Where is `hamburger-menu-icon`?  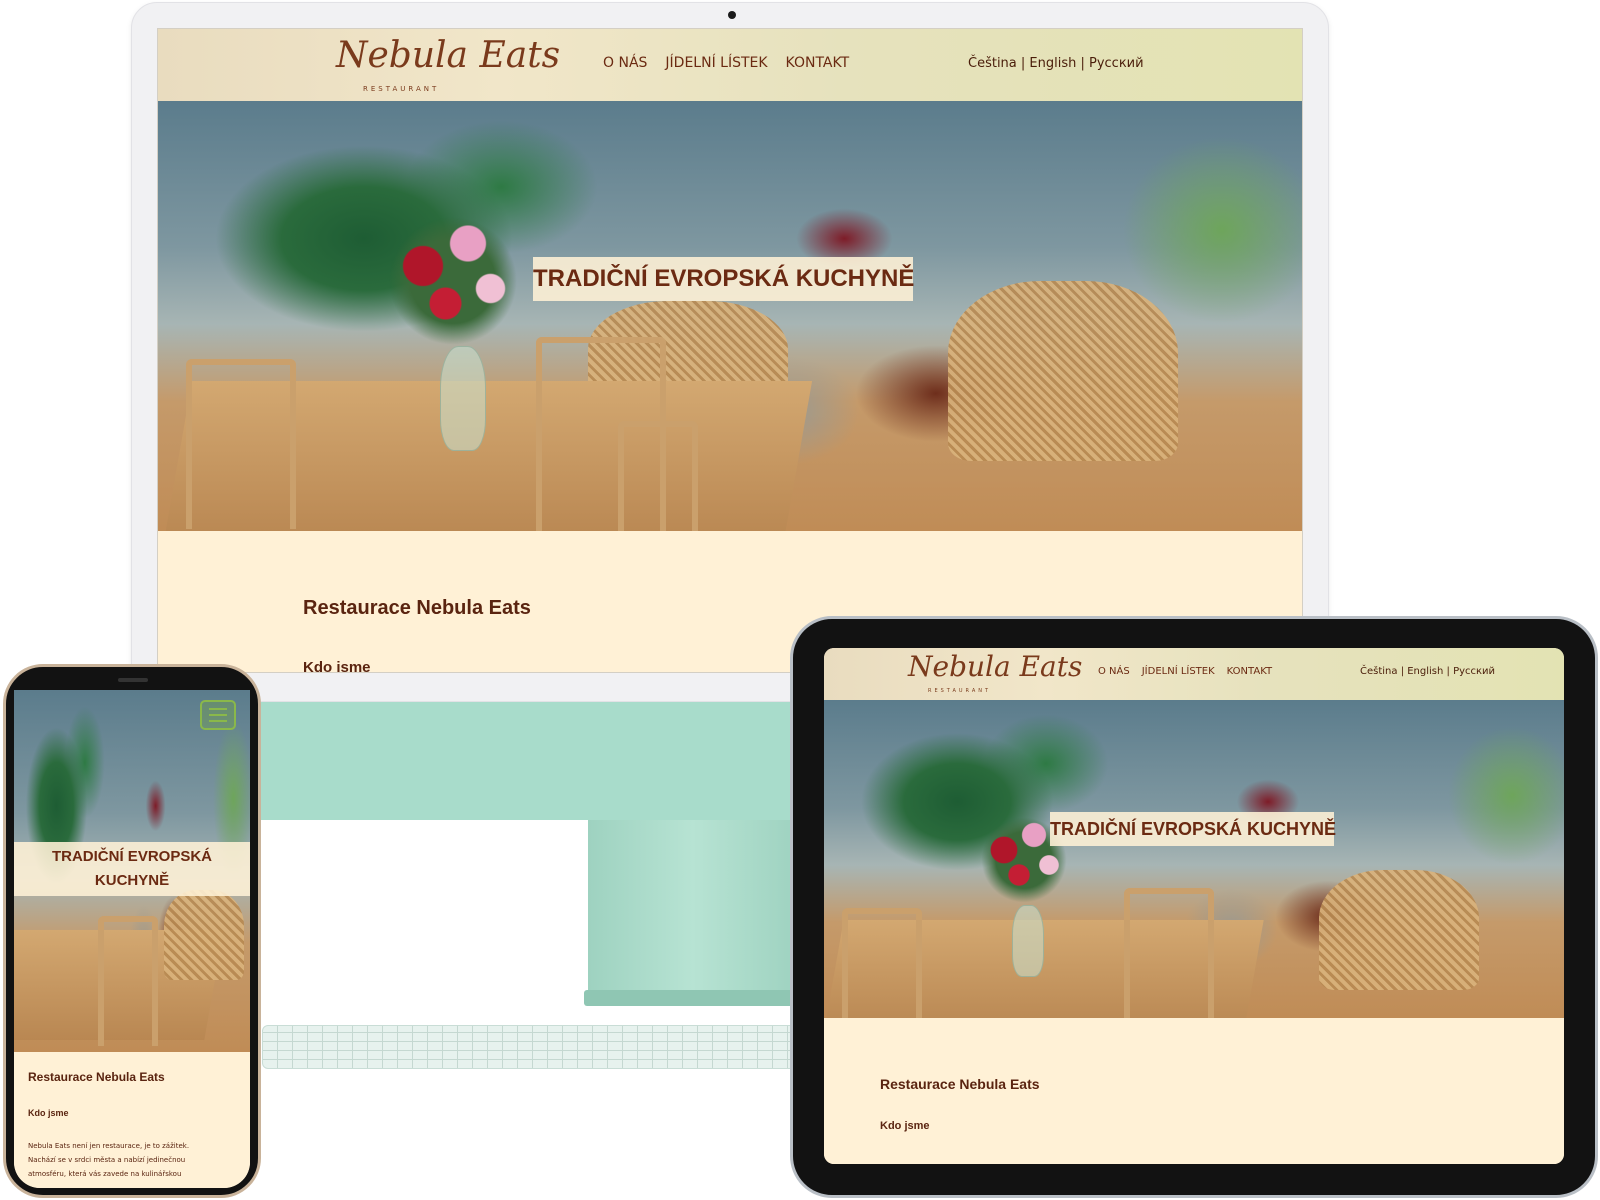 hamburger-menu-icon is located at coordinates (218, 715).